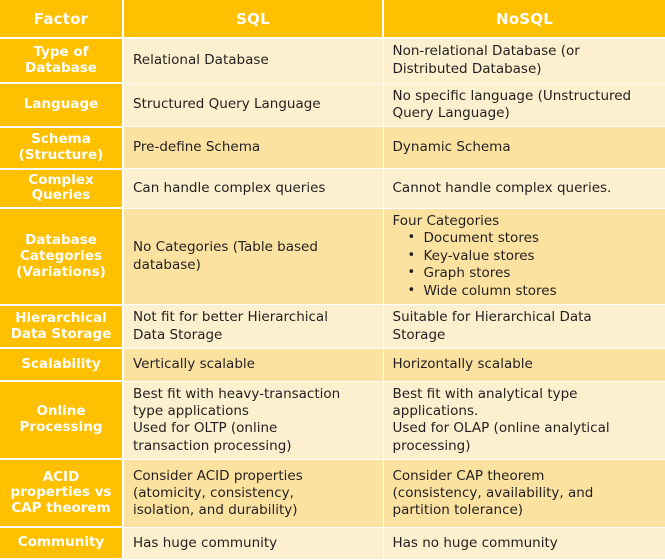 The image size is (665, 560). Describe the element at coordinates (533, 257) in the screenshot. I see `bullet-list-item: Key-value stores` at that location.